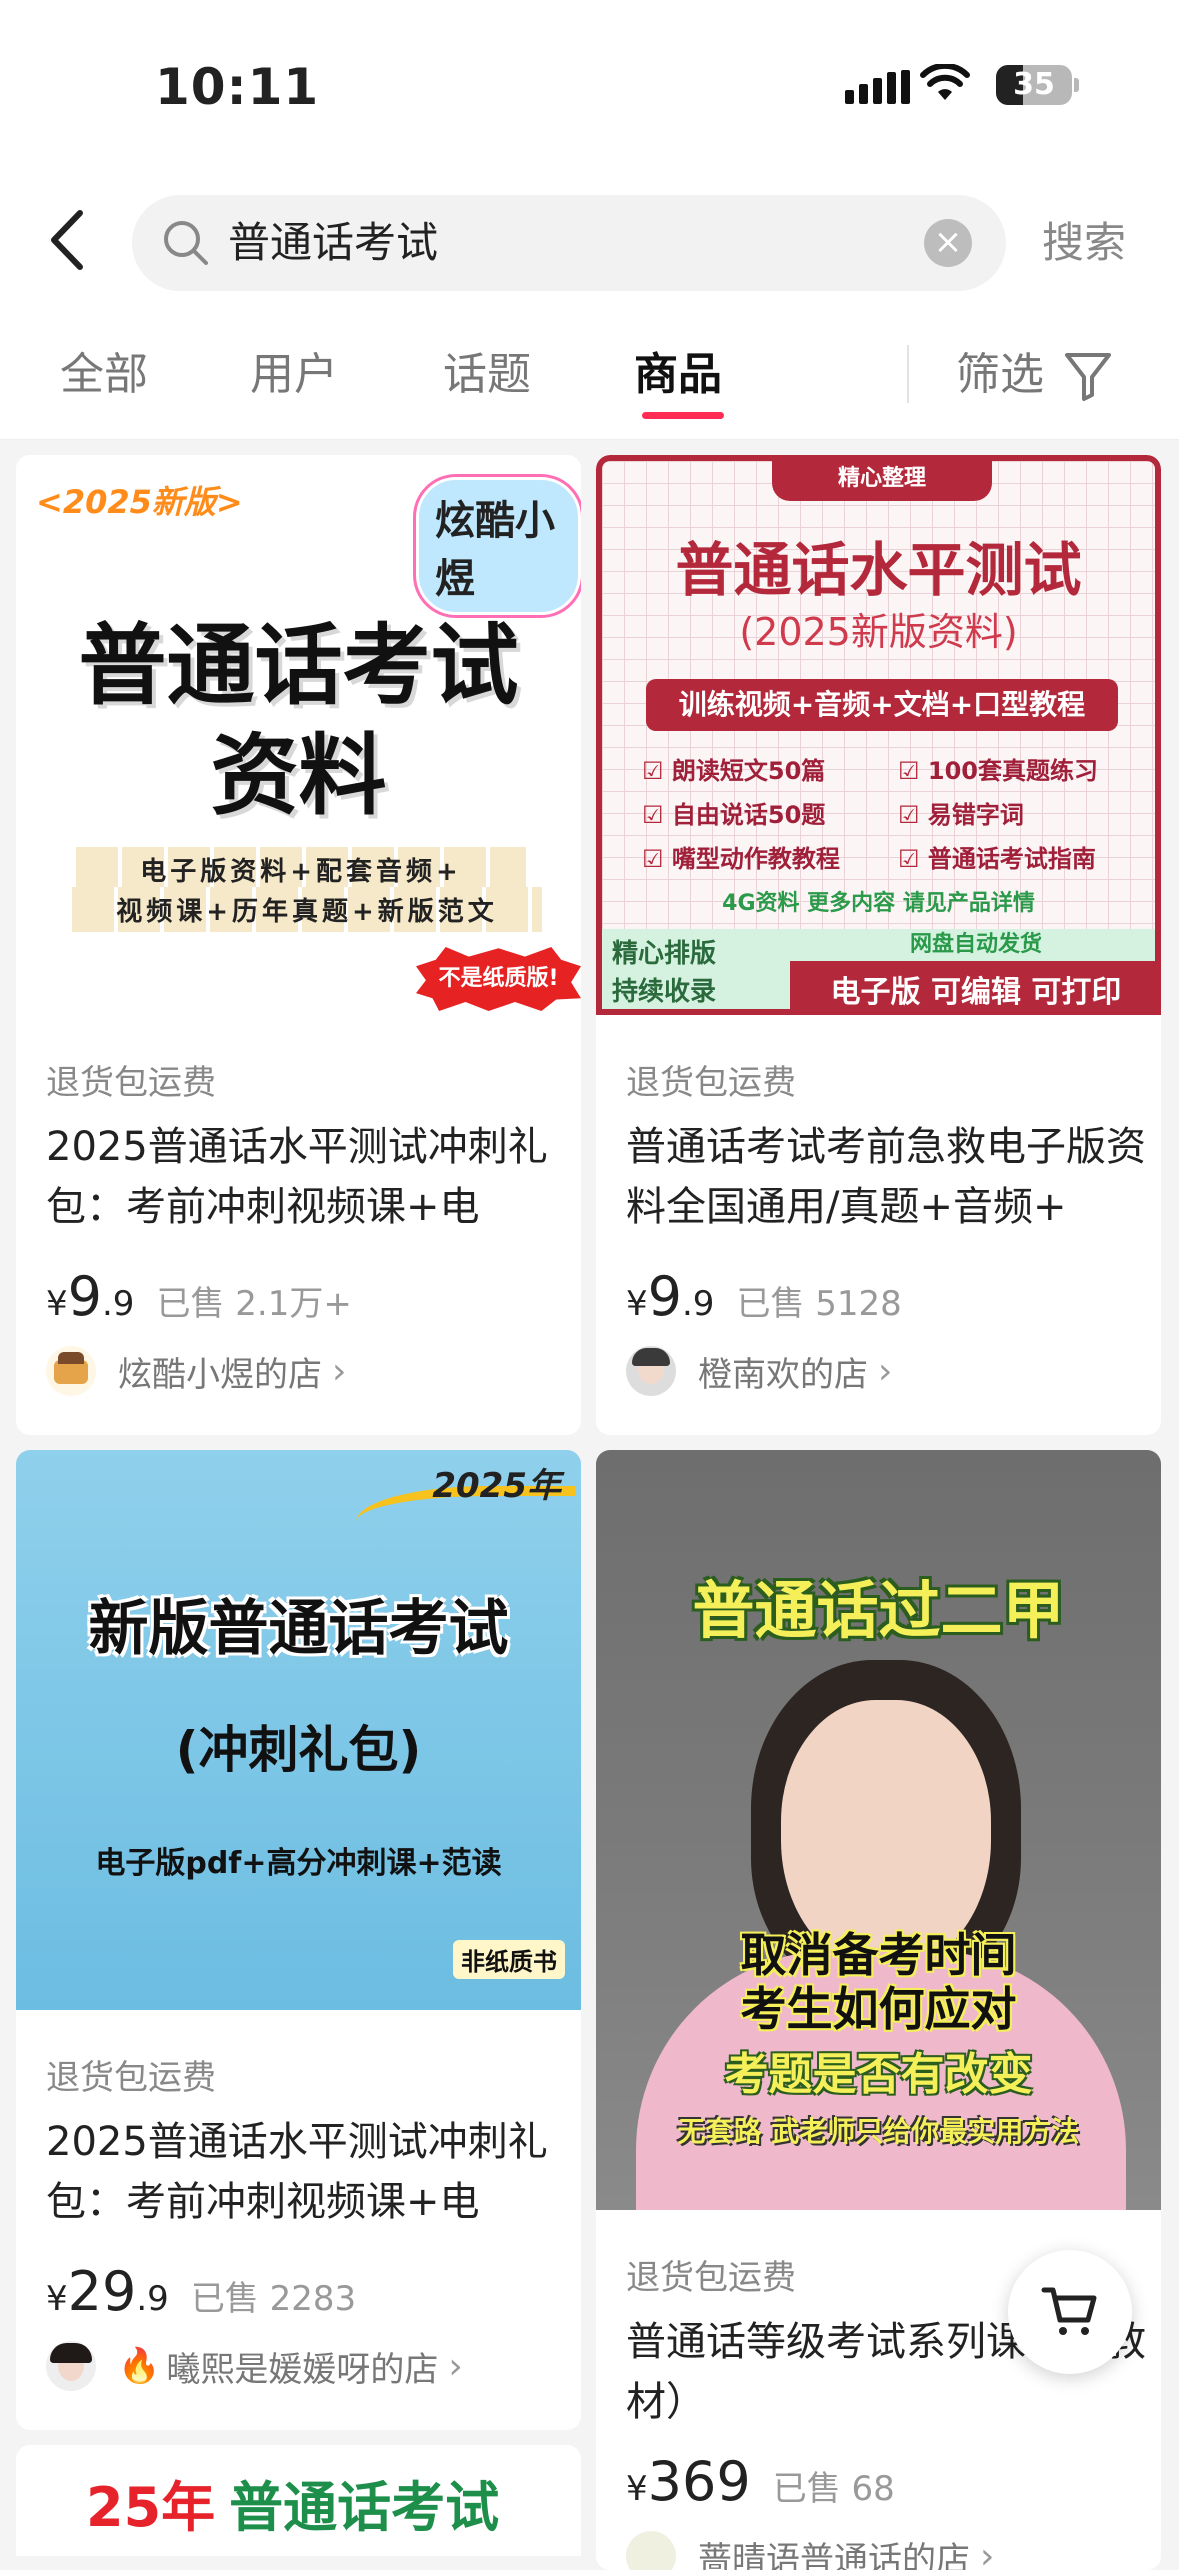  I want to click on filter-button: 筛选, so click(1000, 375).